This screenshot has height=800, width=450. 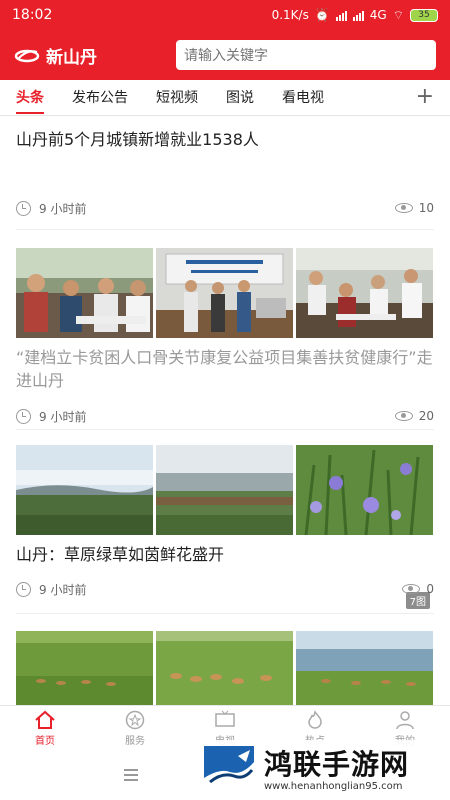 I want to click on app-header: 新山丹, so click(x=225, y=55).